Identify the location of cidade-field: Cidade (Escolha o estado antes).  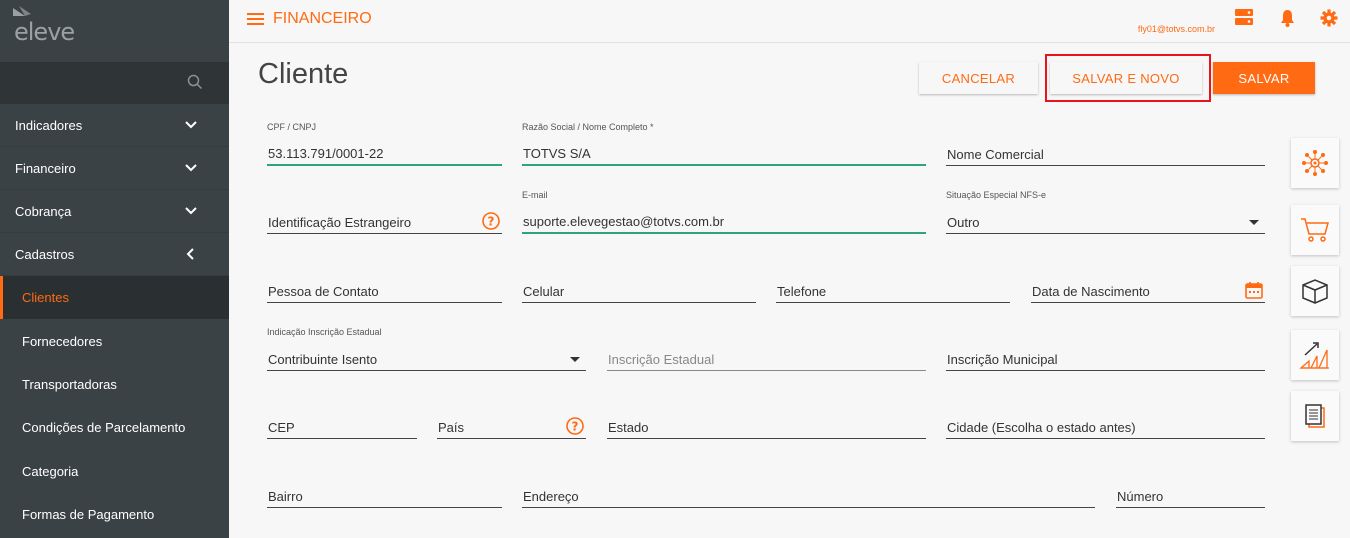
(1105, 429).